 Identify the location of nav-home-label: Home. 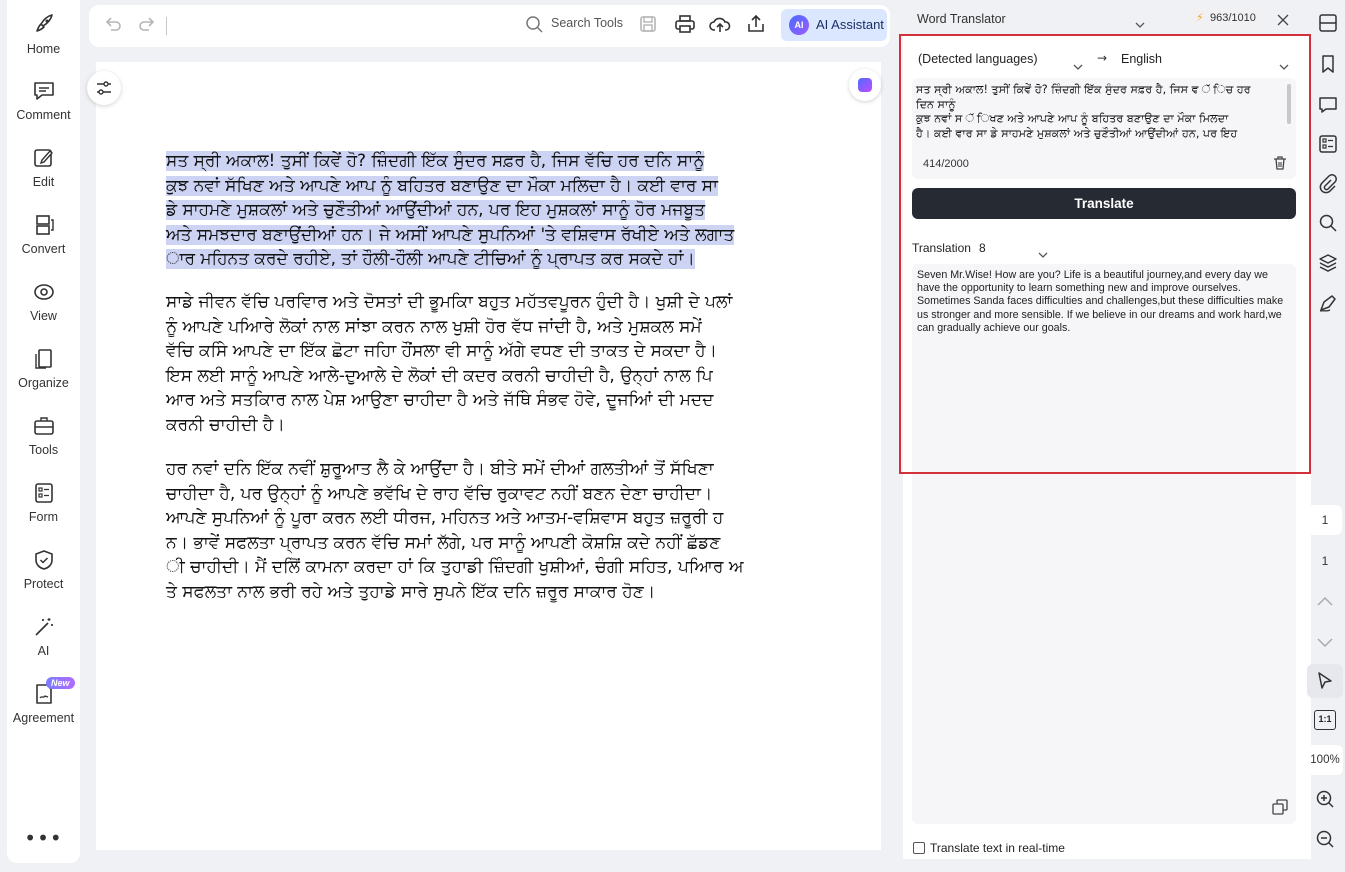
(43, 49).